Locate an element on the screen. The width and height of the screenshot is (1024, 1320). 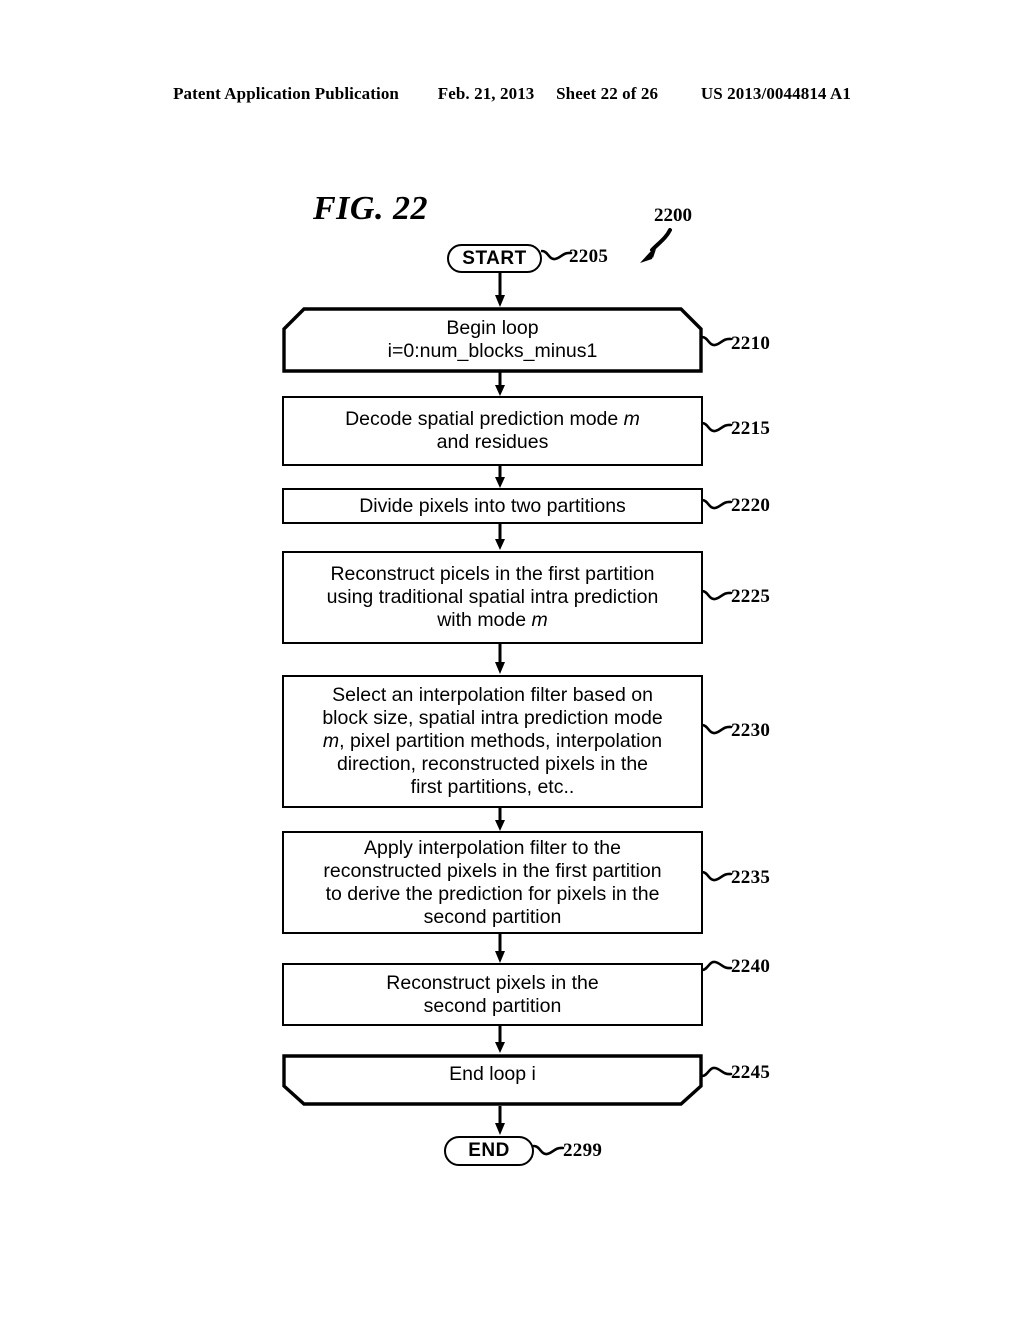
select-filter-line-5: first partitions, etc.. is located at coordinates (492, 787).